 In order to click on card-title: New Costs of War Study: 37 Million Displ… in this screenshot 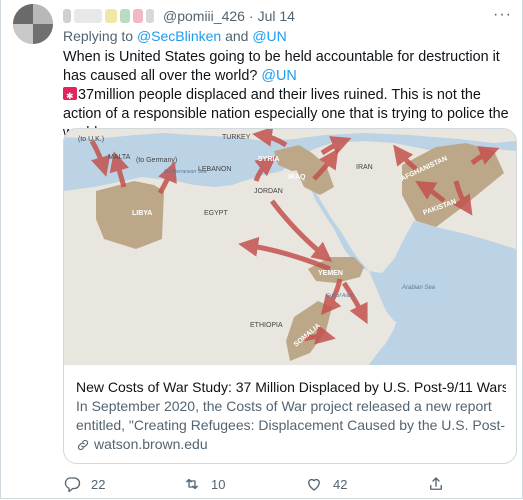, I will do `click(291, 387)`.